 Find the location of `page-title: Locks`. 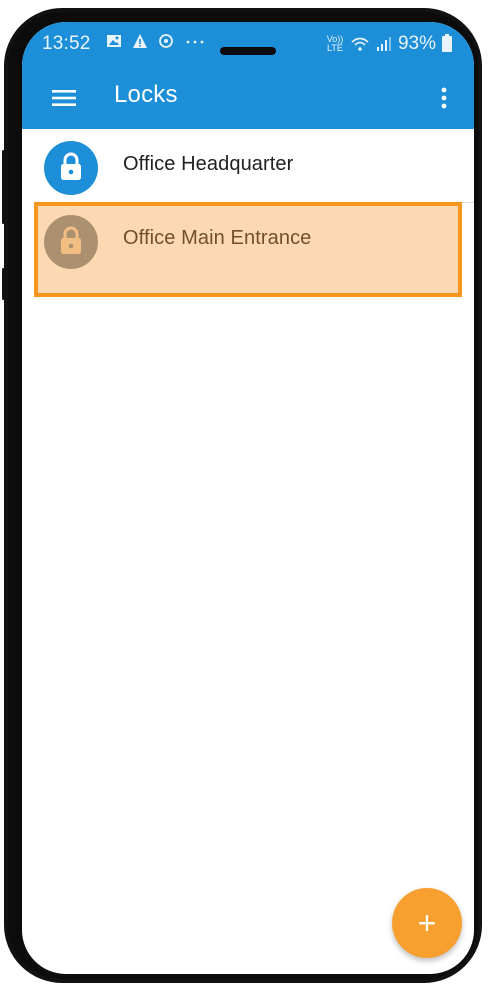

page-title: Locks is located at coordinates (146, 94).